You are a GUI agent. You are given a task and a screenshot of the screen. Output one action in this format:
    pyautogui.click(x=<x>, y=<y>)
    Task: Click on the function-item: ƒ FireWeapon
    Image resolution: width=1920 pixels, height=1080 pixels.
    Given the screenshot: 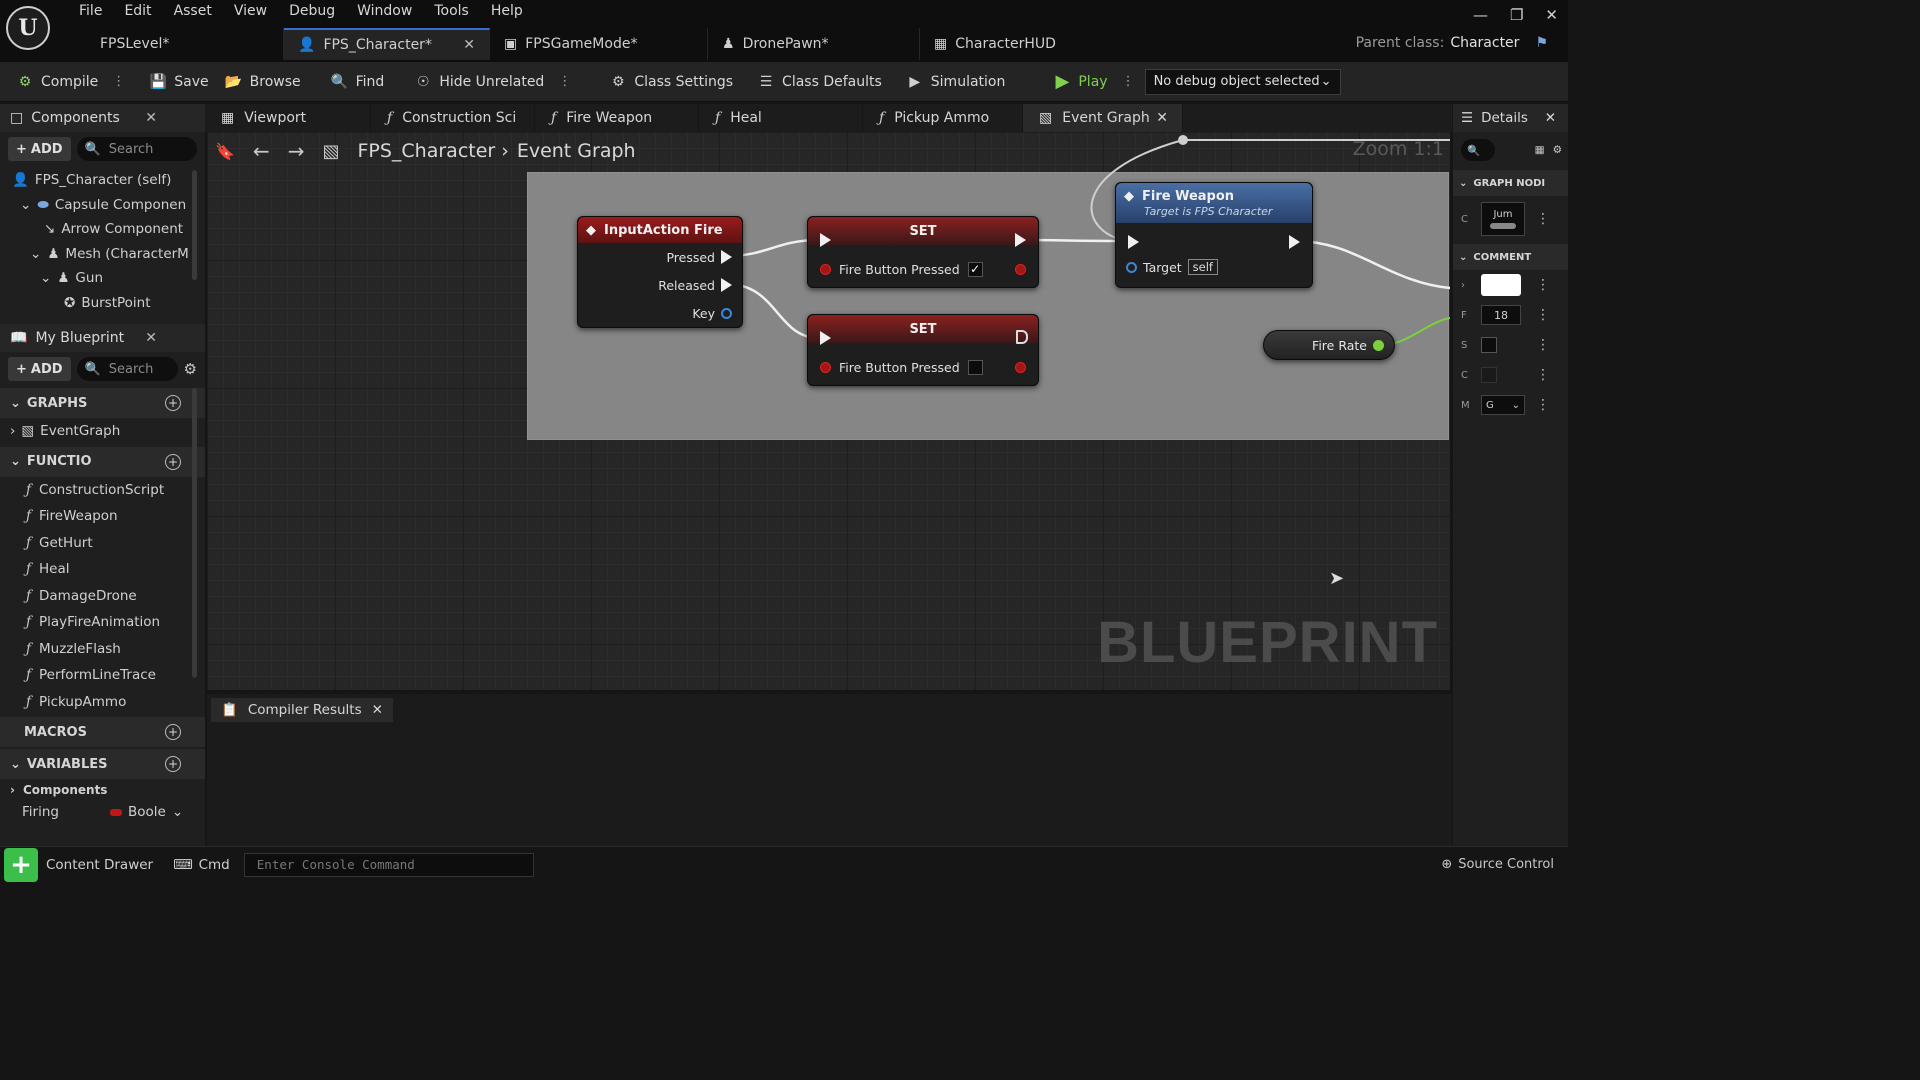 What is the action you would take?
    pyautogui.click(x=102, y=516)
    